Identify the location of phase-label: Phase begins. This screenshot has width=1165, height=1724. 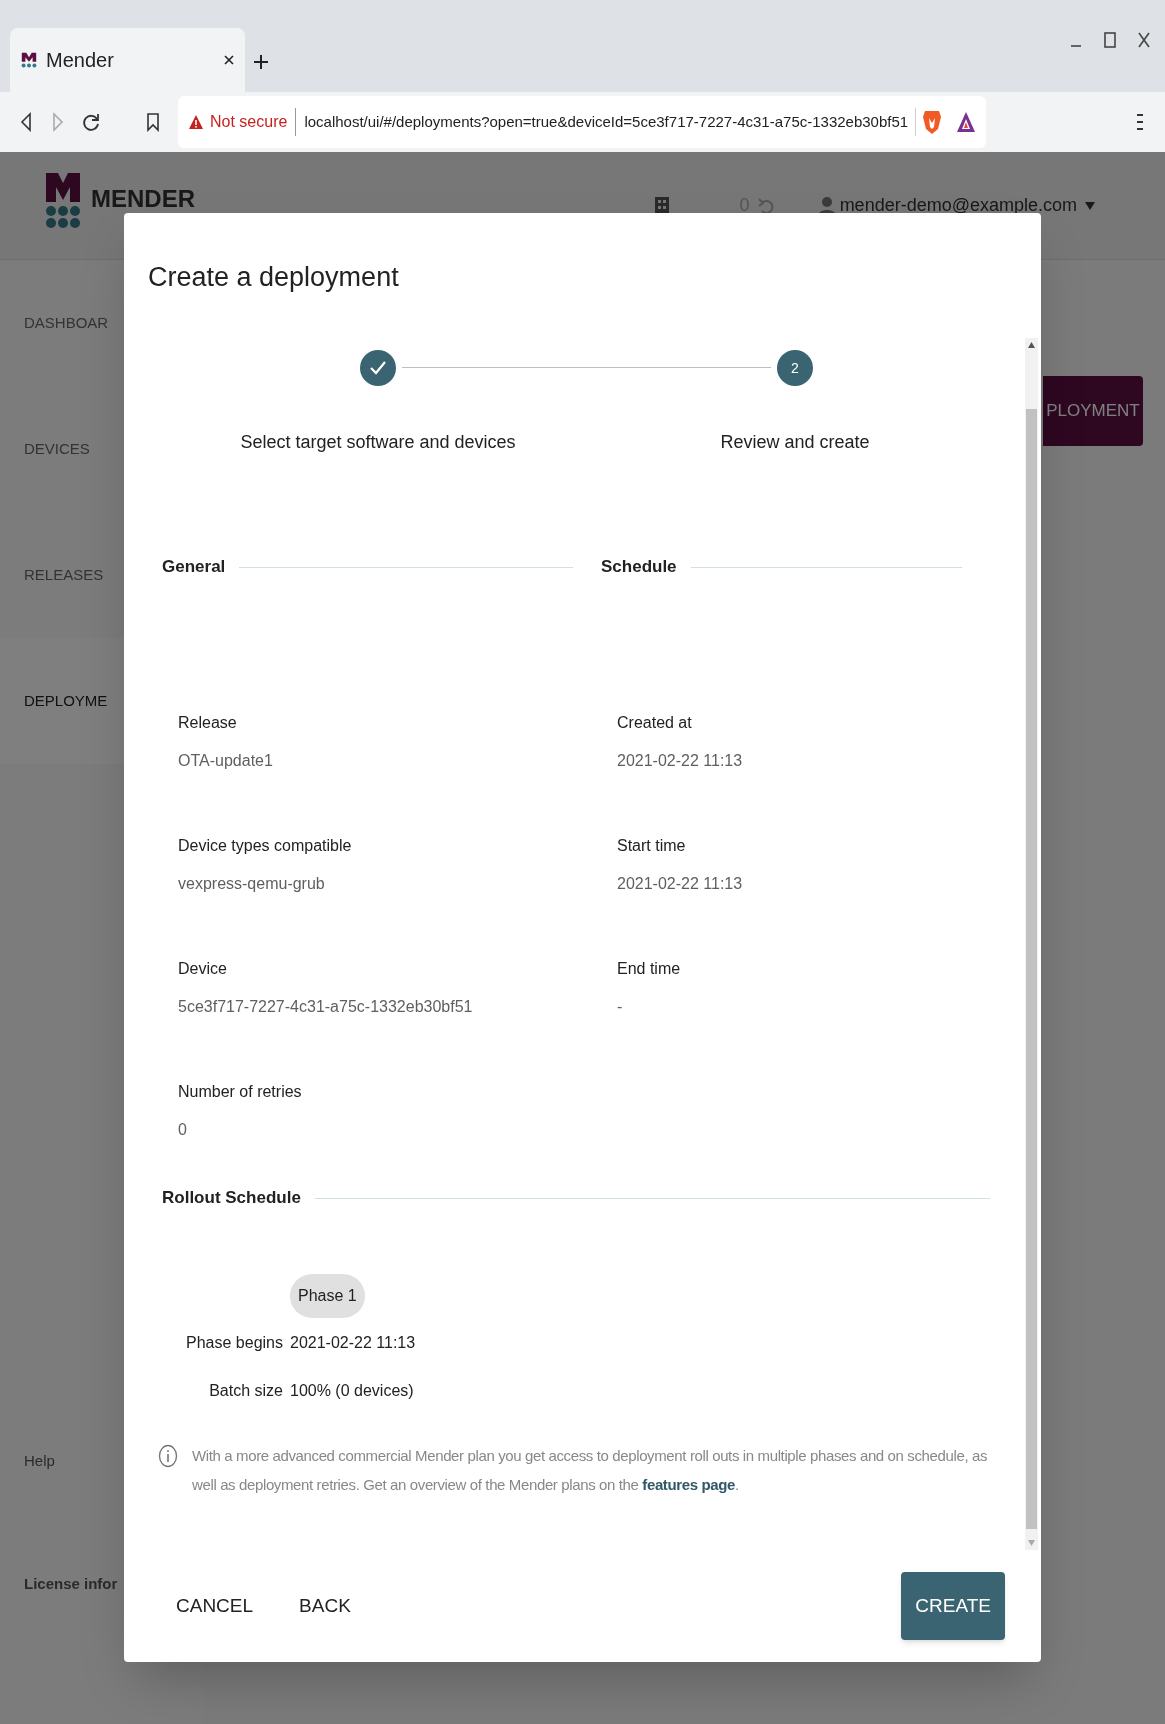
(234, 1343).